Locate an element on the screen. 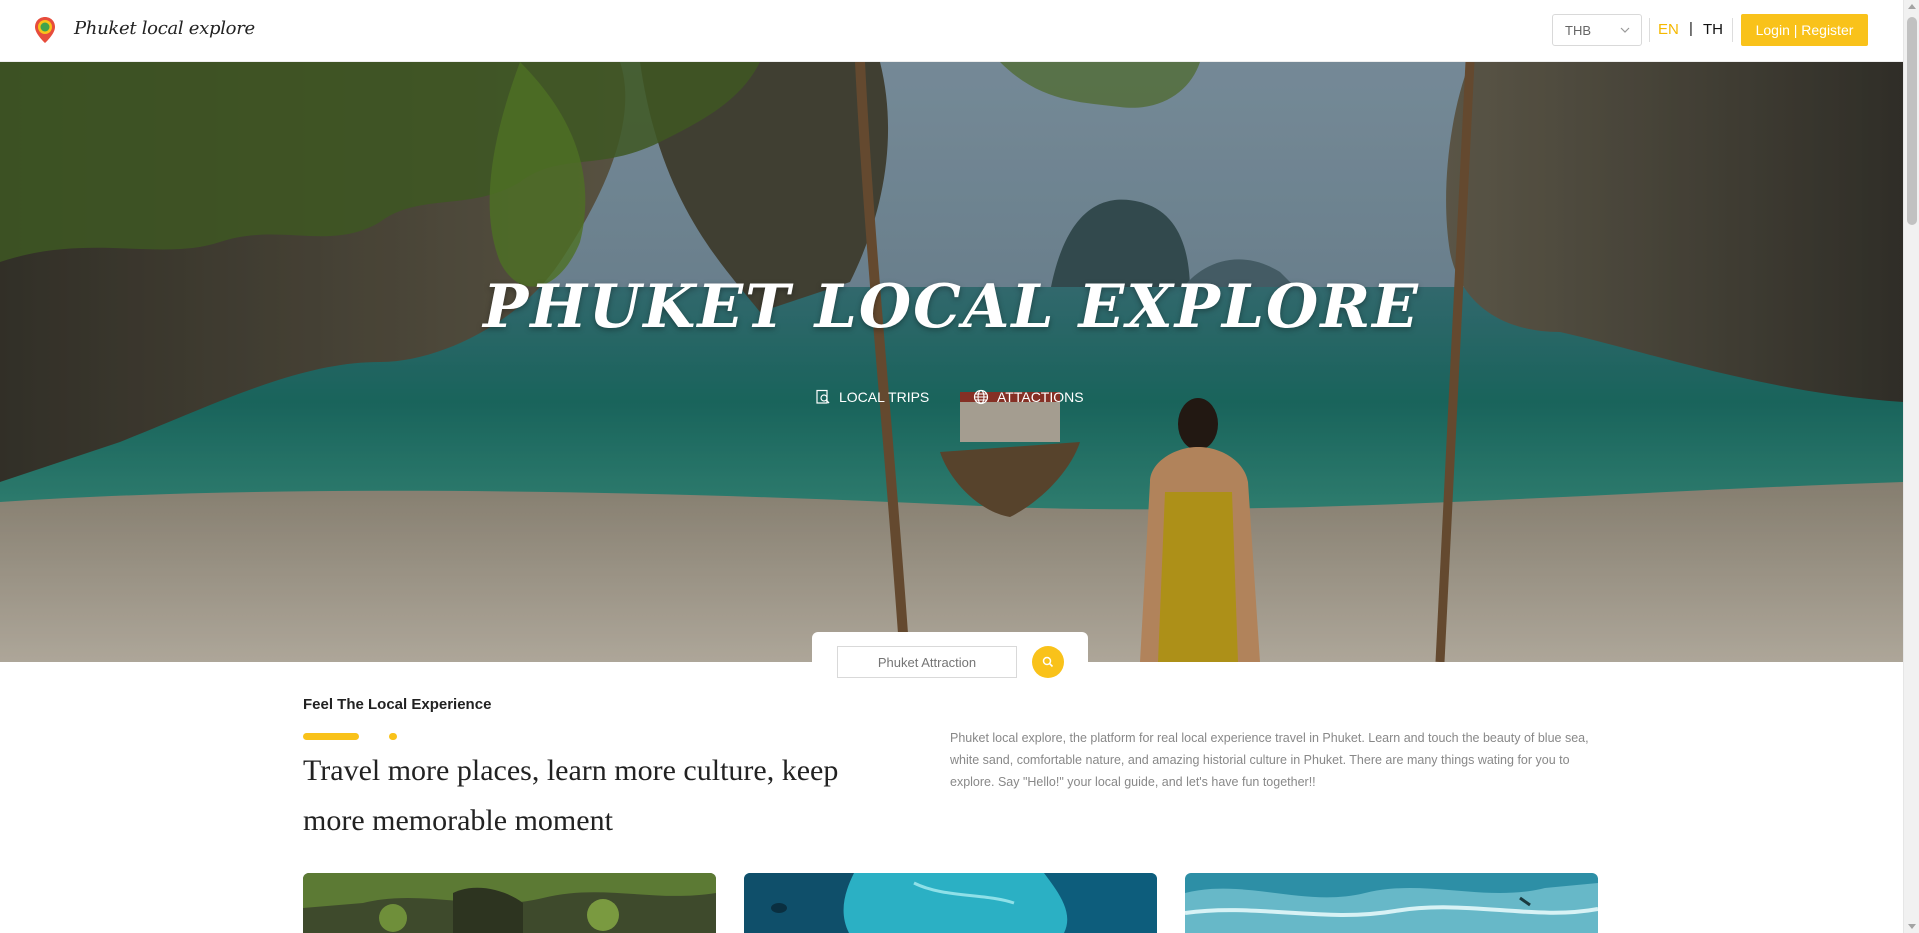  currency-select: THB is located at coordinates (1597, 30).